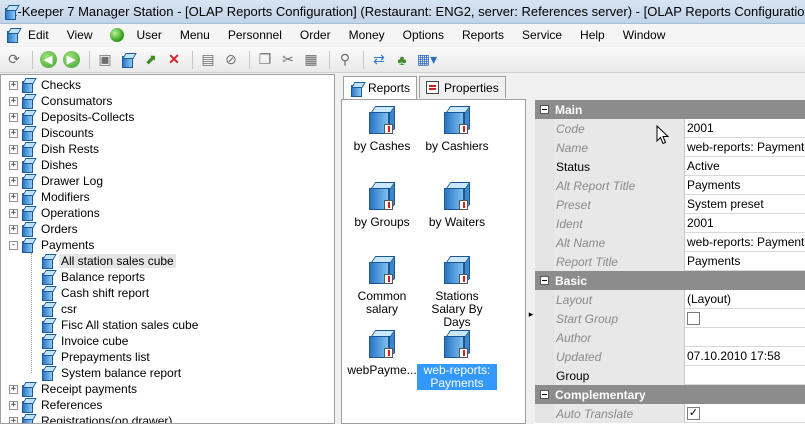 The image size is (805, 424). What do you see at coordinates (231, 60) in the screenshot?
I see `cancel-icon: ⊘` at bounding box center [231, 60].